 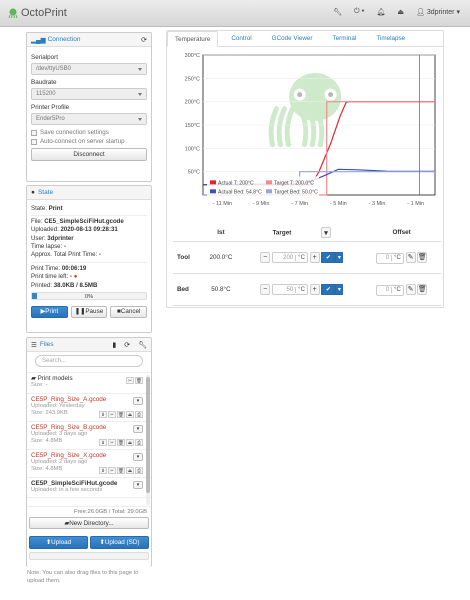 I want to click on tool-offset-edit-icon: ✎, so click(x=410, y=257).